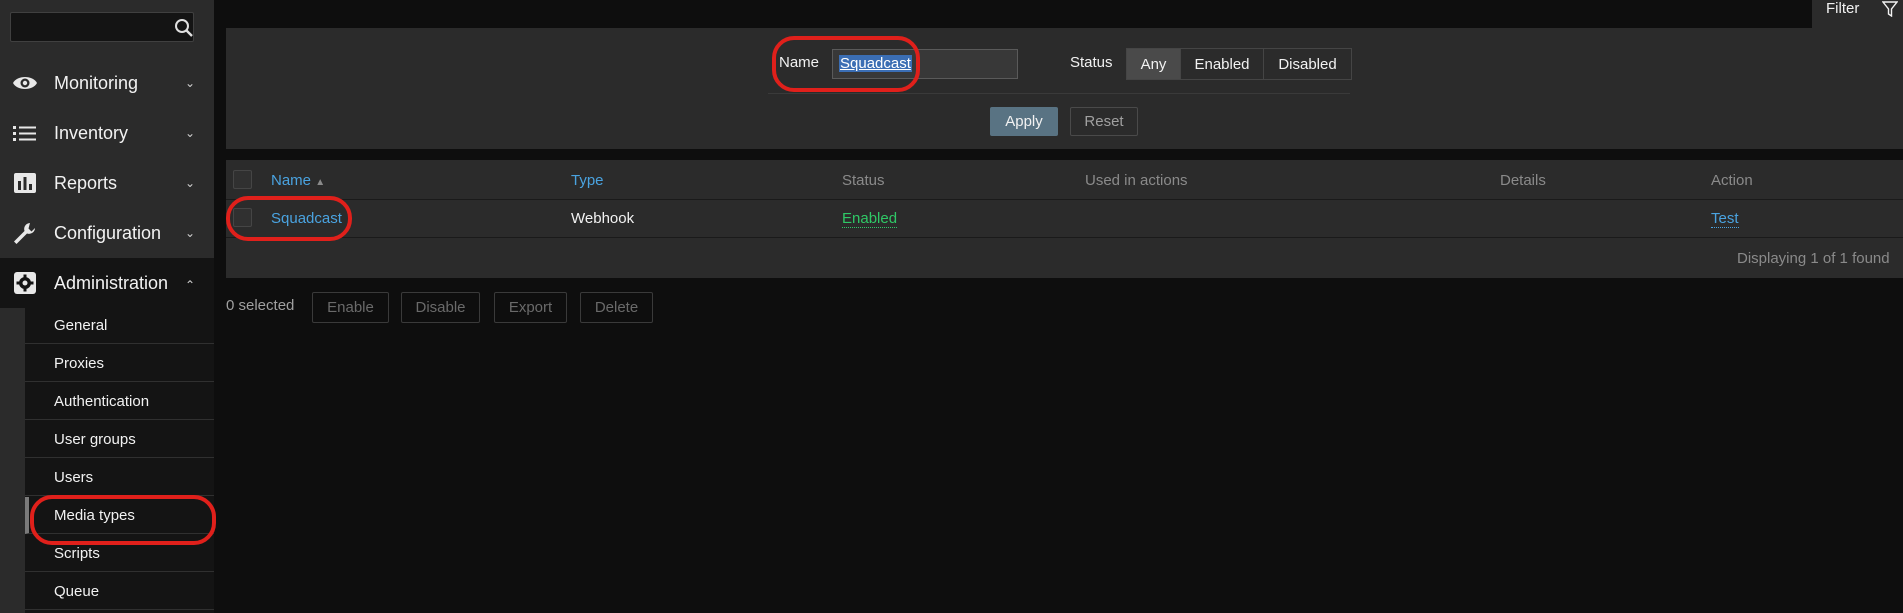  What do you see at coordinates (1307, 64) in the screenshot?
I see `status-option-disabled: Disabled` at bounding box center [1307, 64].